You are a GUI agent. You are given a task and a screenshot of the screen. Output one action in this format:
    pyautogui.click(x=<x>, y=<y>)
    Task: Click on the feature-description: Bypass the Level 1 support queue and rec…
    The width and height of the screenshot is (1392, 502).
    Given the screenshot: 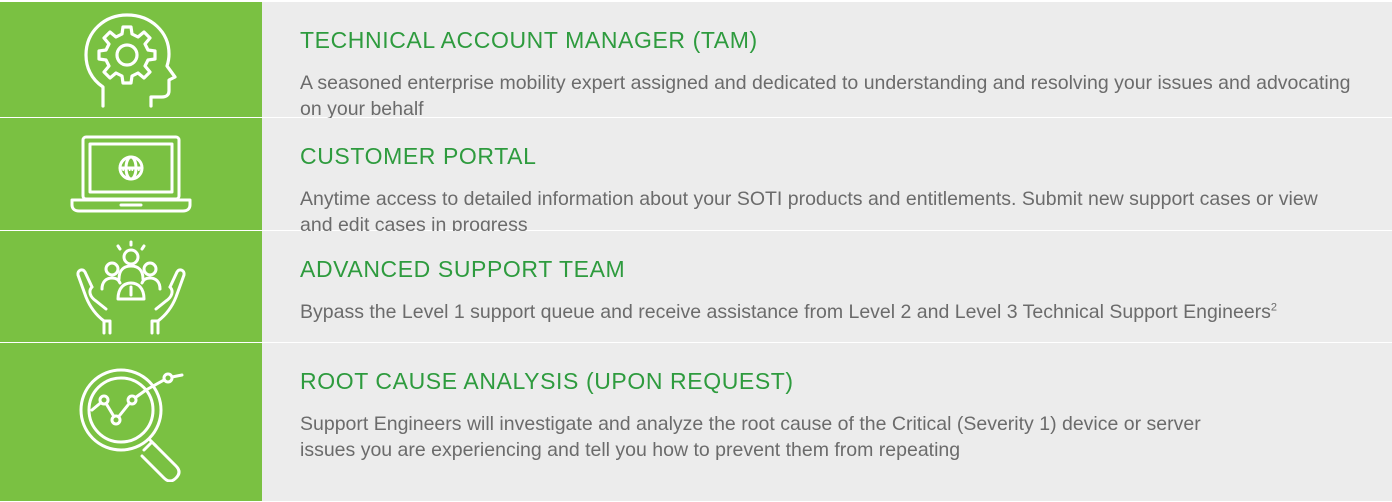 What is the action you would take?
    pyautogui.click(x=826, y=312)
    